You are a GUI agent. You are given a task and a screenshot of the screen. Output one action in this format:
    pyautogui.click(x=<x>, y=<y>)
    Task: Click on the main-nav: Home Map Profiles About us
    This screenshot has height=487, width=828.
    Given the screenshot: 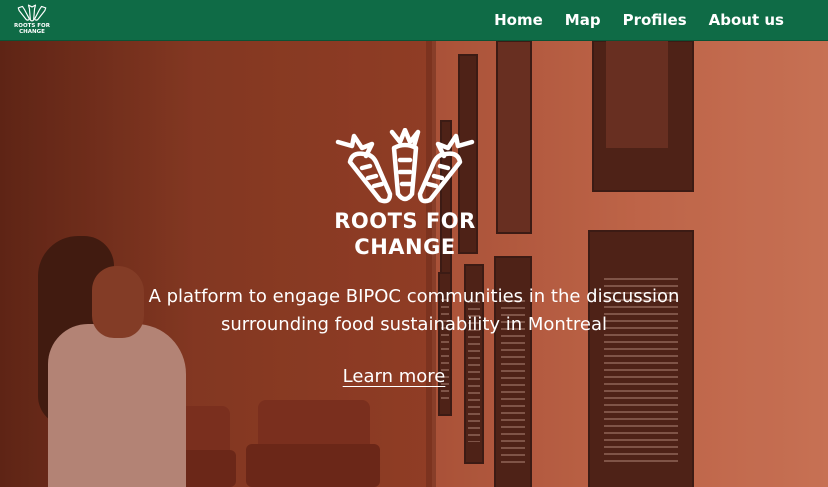 What is the action you would take?
    pyautogui.click(x=628, y=20)
    